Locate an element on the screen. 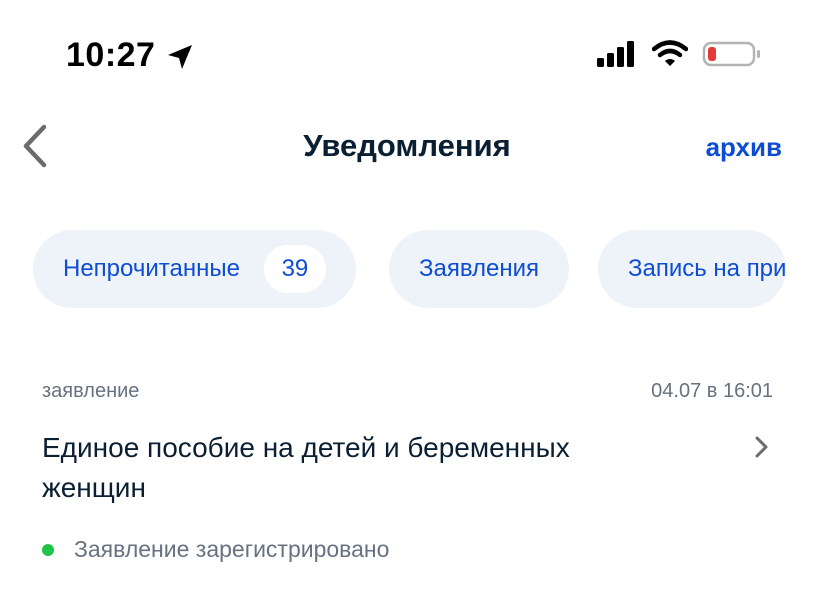 This screenshot has height=600, width=814. nav-bar: Уведомления архив is located at coordinates (407, 148).